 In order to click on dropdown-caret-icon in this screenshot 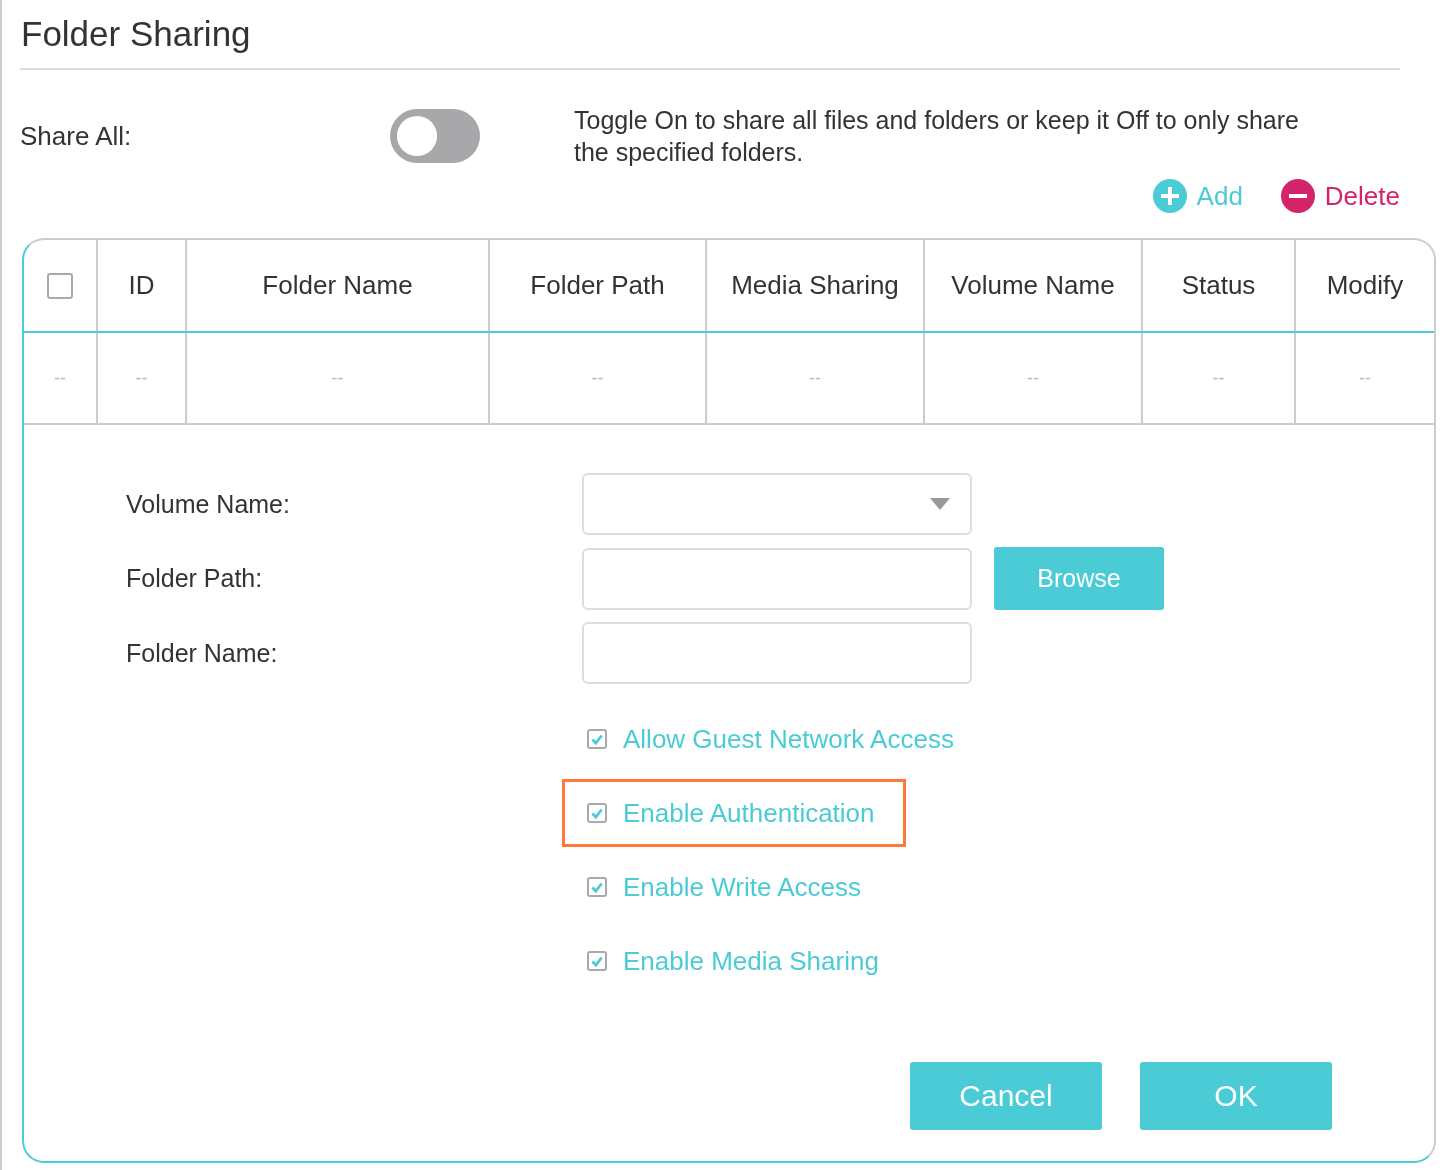, I will do `click(940, 504)`.